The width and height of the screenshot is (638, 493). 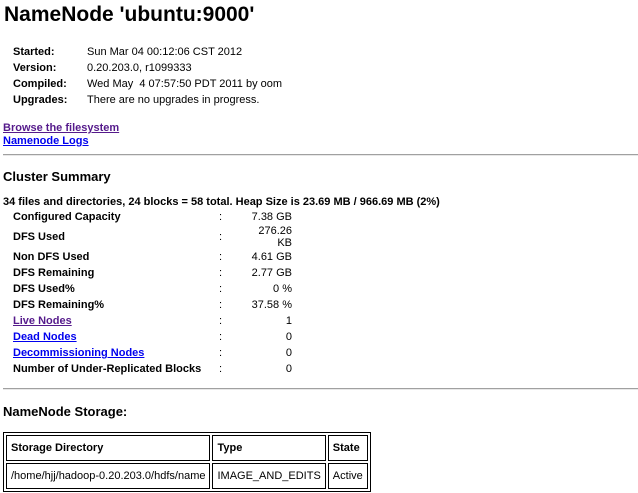 I want to click on stat-label: DFS Used%, so click(x=44, y=289).